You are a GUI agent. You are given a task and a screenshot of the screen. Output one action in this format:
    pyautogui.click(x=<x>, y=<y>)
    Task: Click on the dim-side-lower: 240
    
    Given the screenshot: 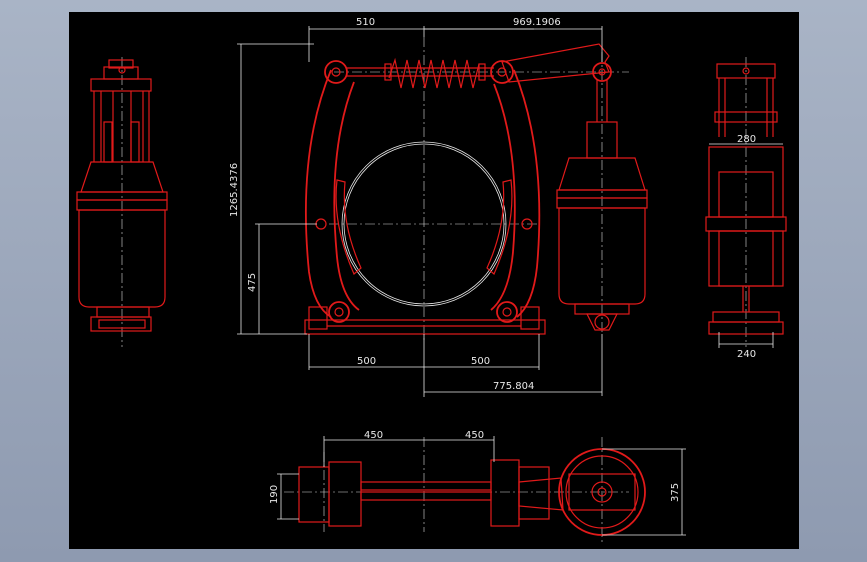 What is the action you would take?
    pyautogui.click(x=746, y=354)
    